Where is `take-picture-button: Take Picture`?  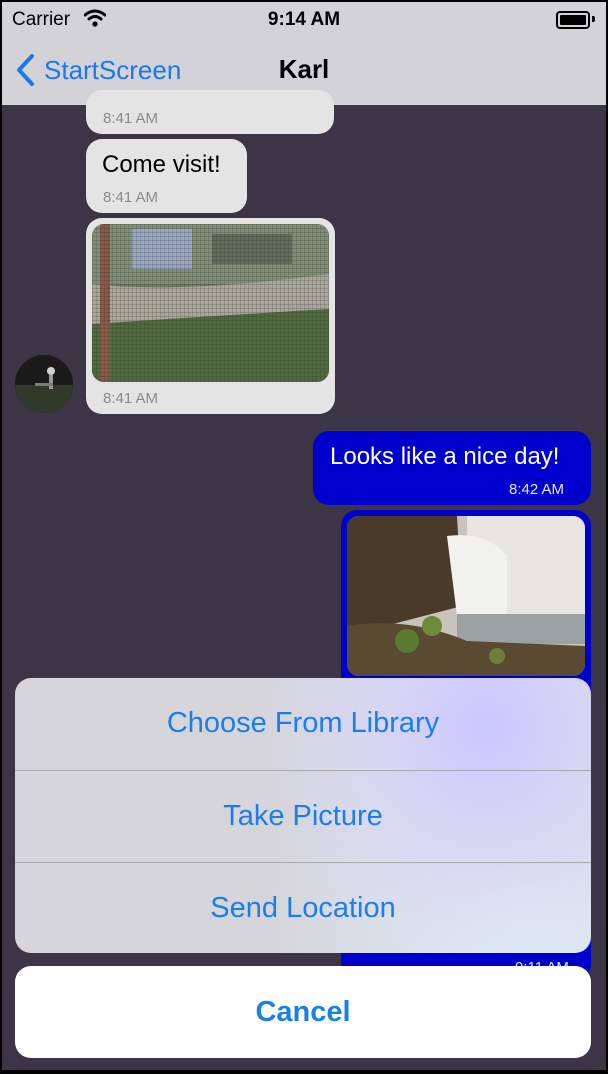 take-picture-button: Take Picture is located at coordinates (303, 816).